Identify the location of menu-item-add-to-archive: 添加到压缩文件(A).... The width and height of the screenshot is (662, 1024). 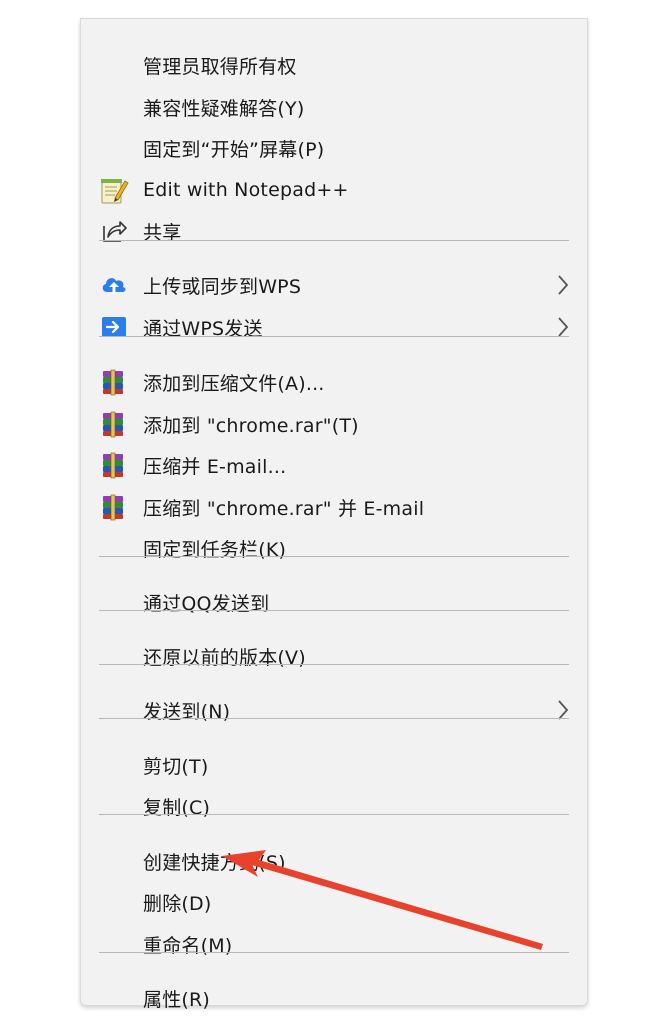
(334, 382).